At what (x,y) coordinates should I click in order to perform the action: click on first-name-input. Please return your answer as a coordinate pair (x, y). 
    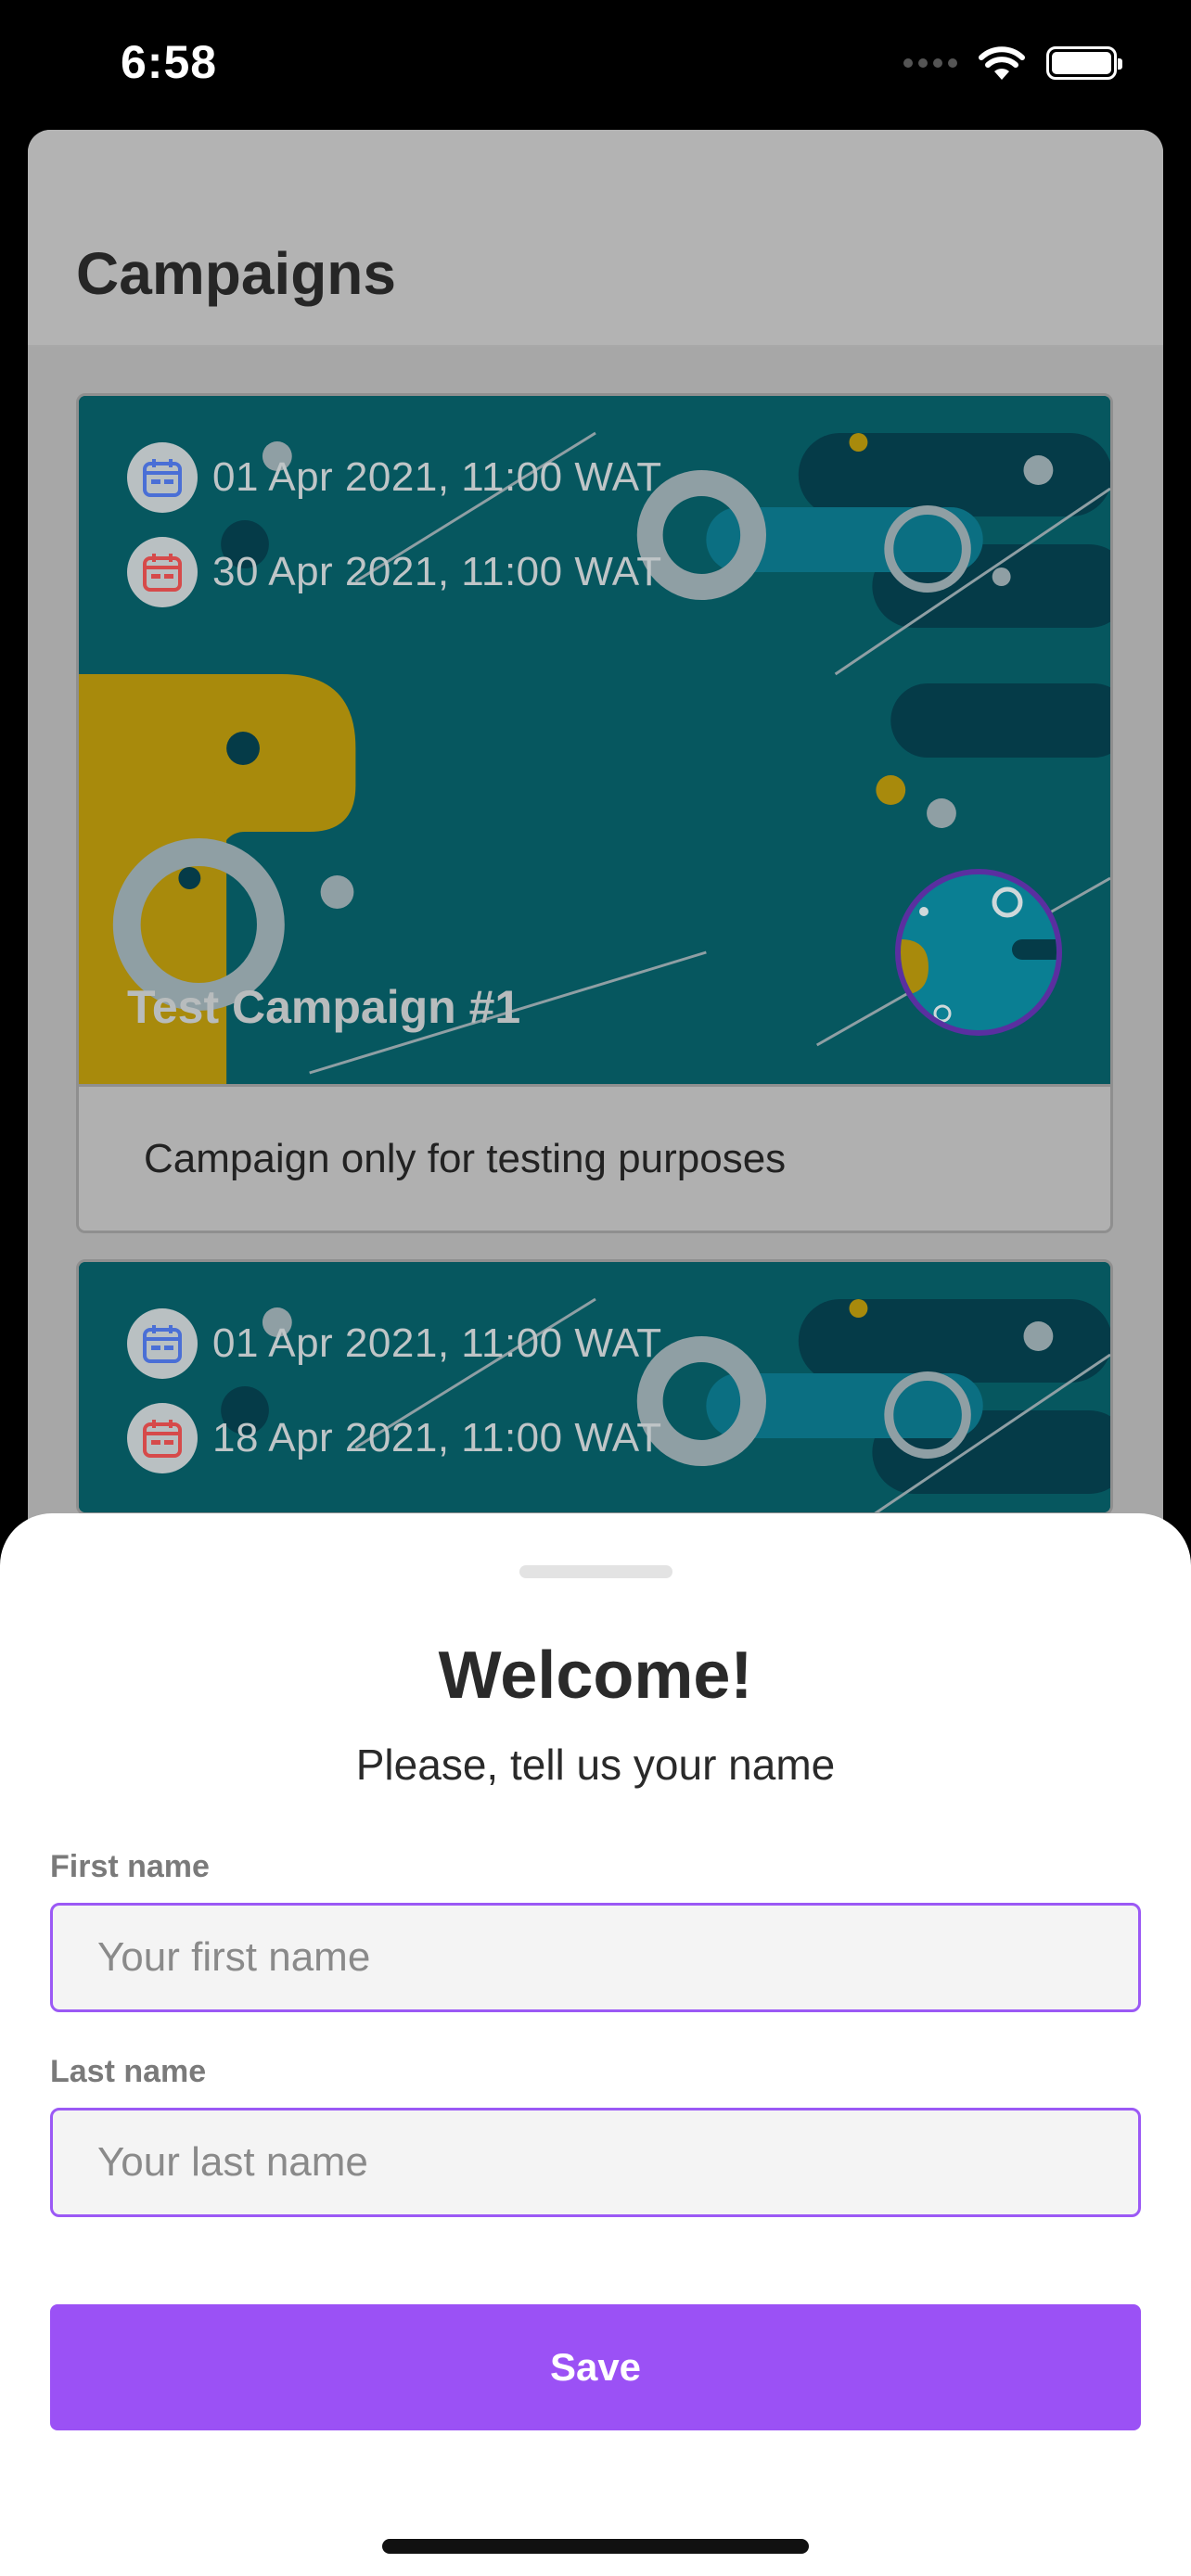
    Looking at the image, I should click on (595, 1957).